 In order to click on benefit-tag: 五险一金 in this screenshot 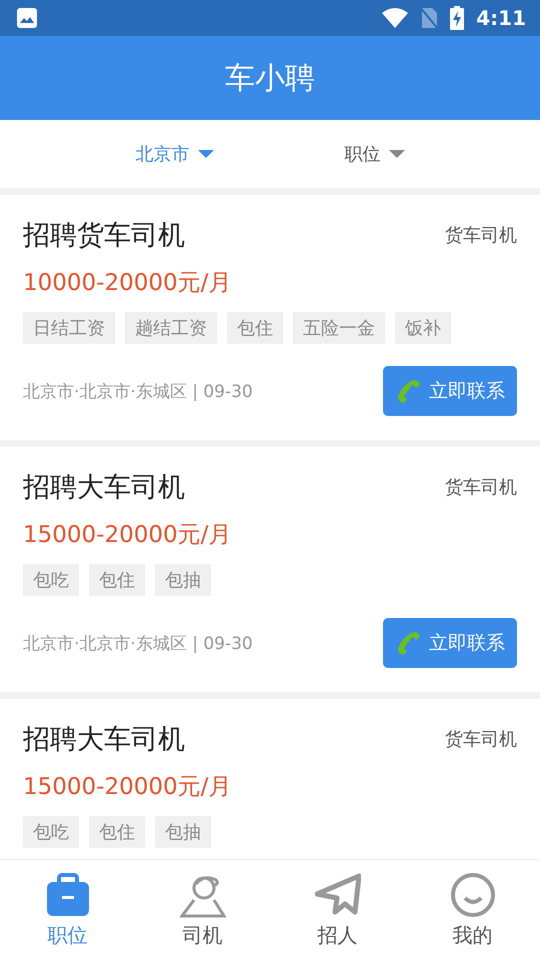, I will do `click(339, 328)`.